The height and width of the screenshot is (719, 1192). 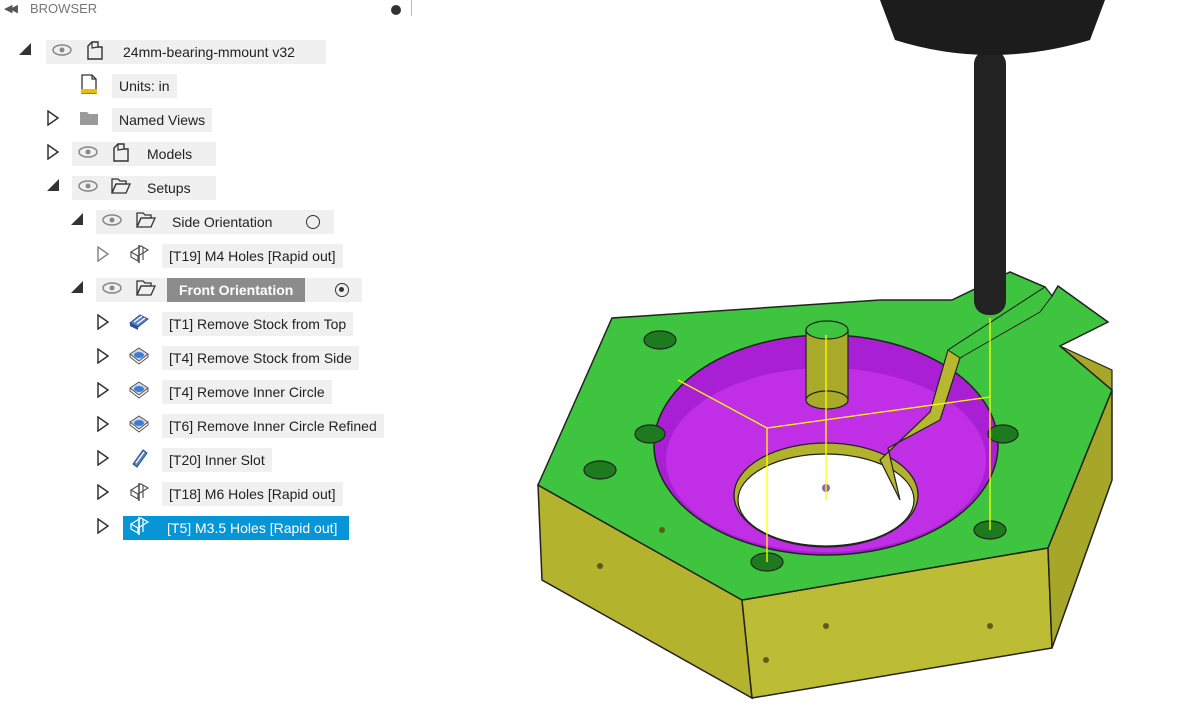 I want to click on tree-label-root: 24mm-bearing-mmount v32, so click(x=209, y=52).